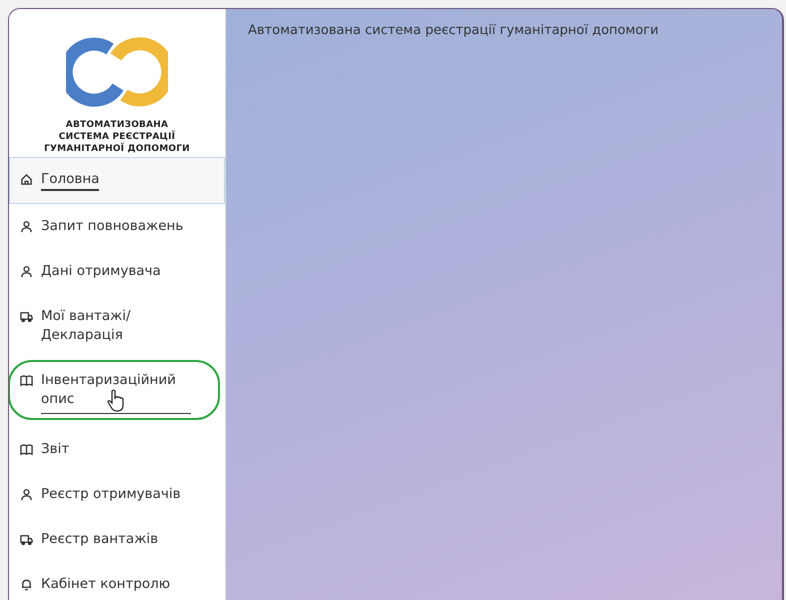 The height and width of the screenshot is (600, 786). Describe the element at coordinates (117, 124) in the screenshot. I see `logo-text: АВТОМАТИЗОВАНА` at that location.